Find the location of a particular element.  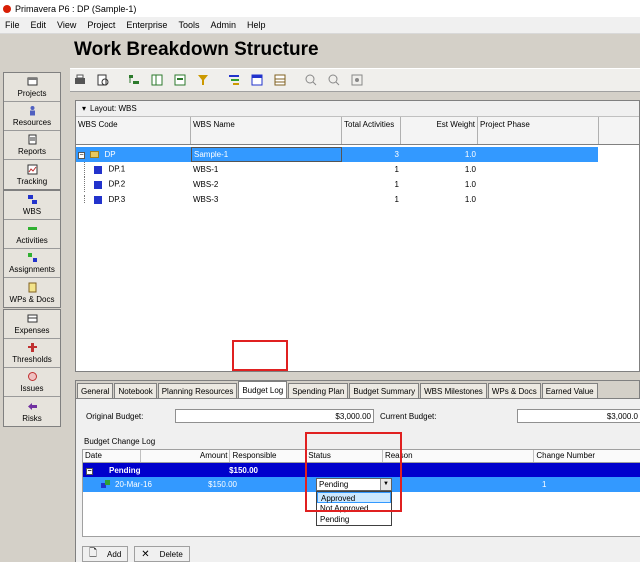

print-icon is located at coordinates (80, 80).